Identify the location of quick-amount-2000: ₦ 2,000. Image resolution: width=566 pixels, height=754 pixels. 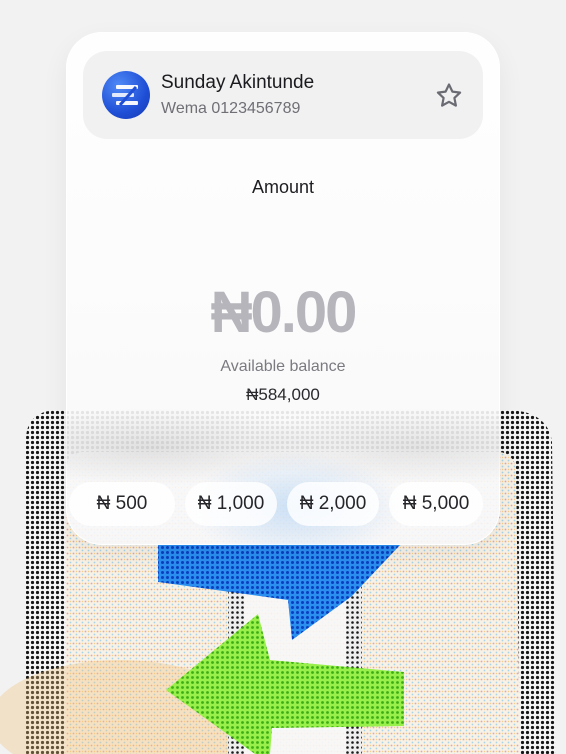
(333, 504).